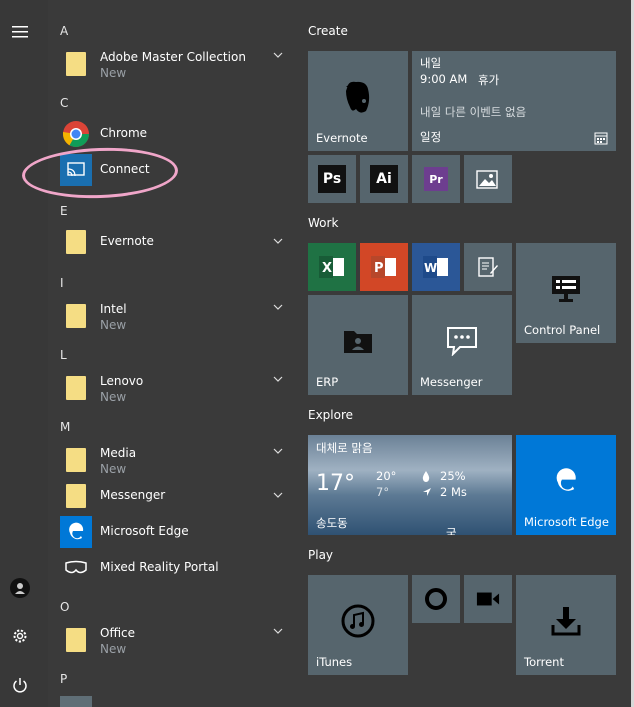 This screenshot has width=634, height=707. What do you see at coordinates (566, 293) in the screenshot?
I see `tile-control-panel: Control Panel` at bounding box center [566, 293].